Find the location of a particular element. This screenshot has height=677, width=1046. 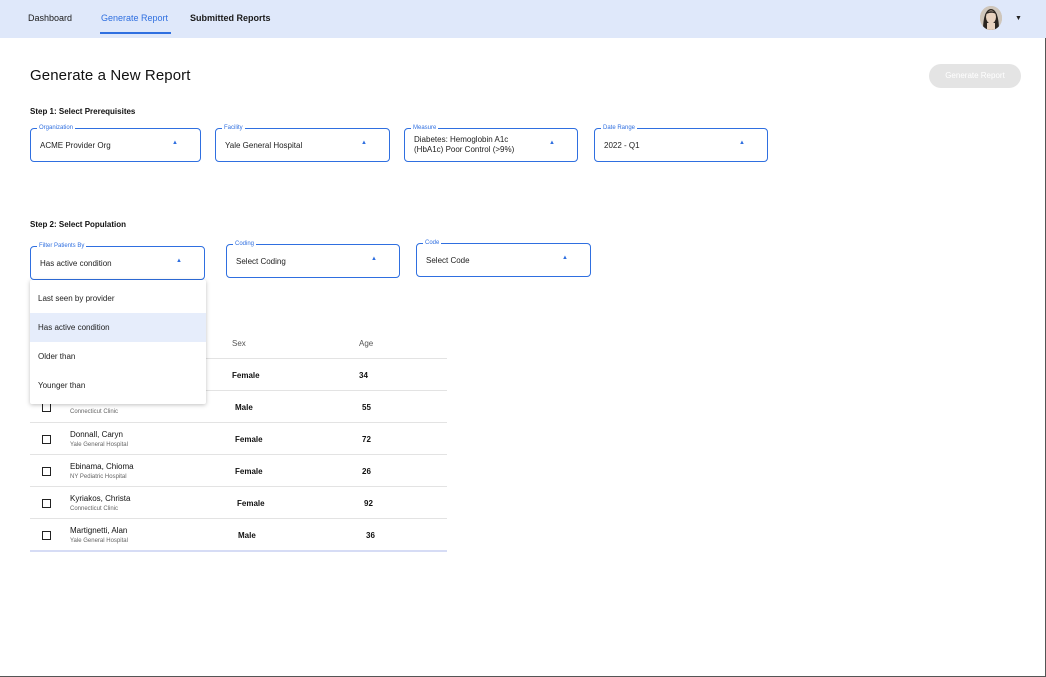

organization-value: ACME Provider Org is located at coordinates (75, 145).